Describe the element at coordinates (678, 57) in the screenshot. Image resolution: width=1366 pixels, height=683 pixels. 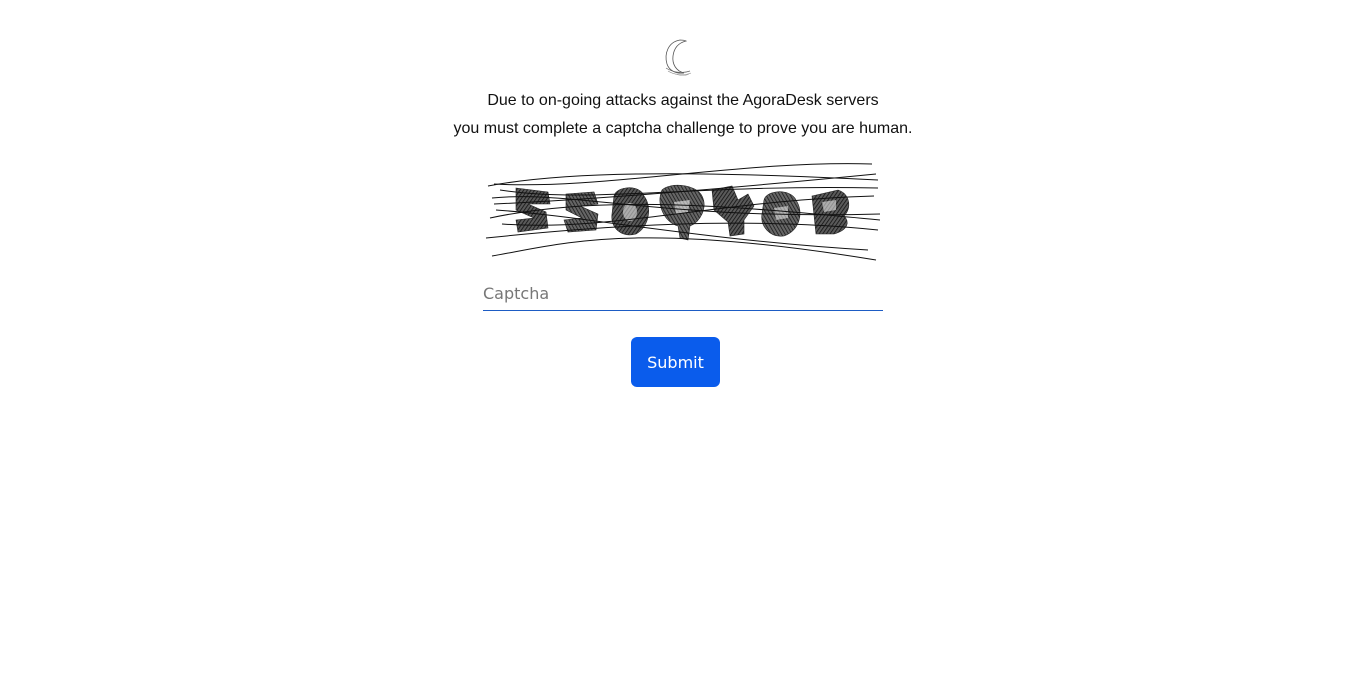
I see `moon-sailboat-icon` at that location.